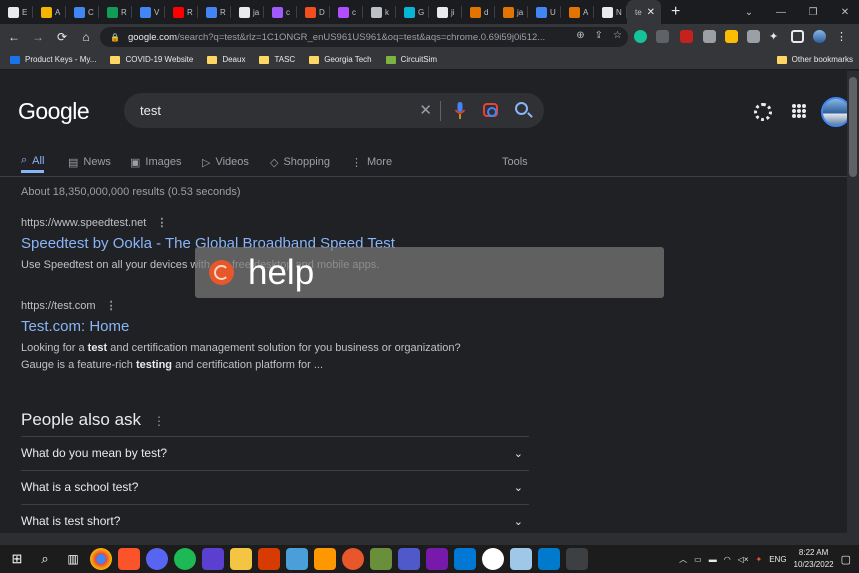 The width and height of the screenshot is (859, 573). What do you see at coordinates (478, 12) in the screenshot?
I see `browser-tab: d` at bounding box center [478, 12].